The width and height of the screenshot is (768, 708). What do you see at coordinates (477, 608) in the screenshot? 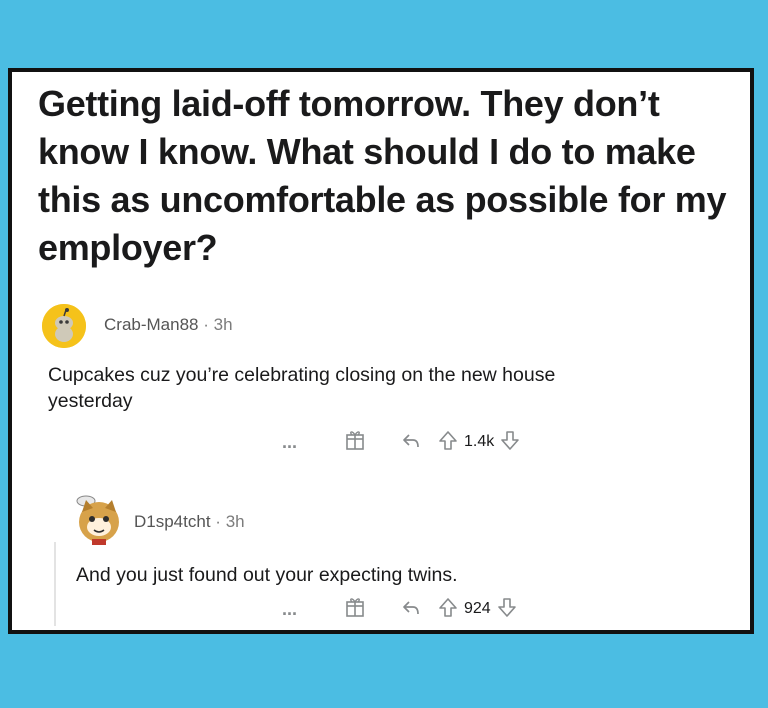
I see `vote-score: 924` at bounding box center [477, 608].